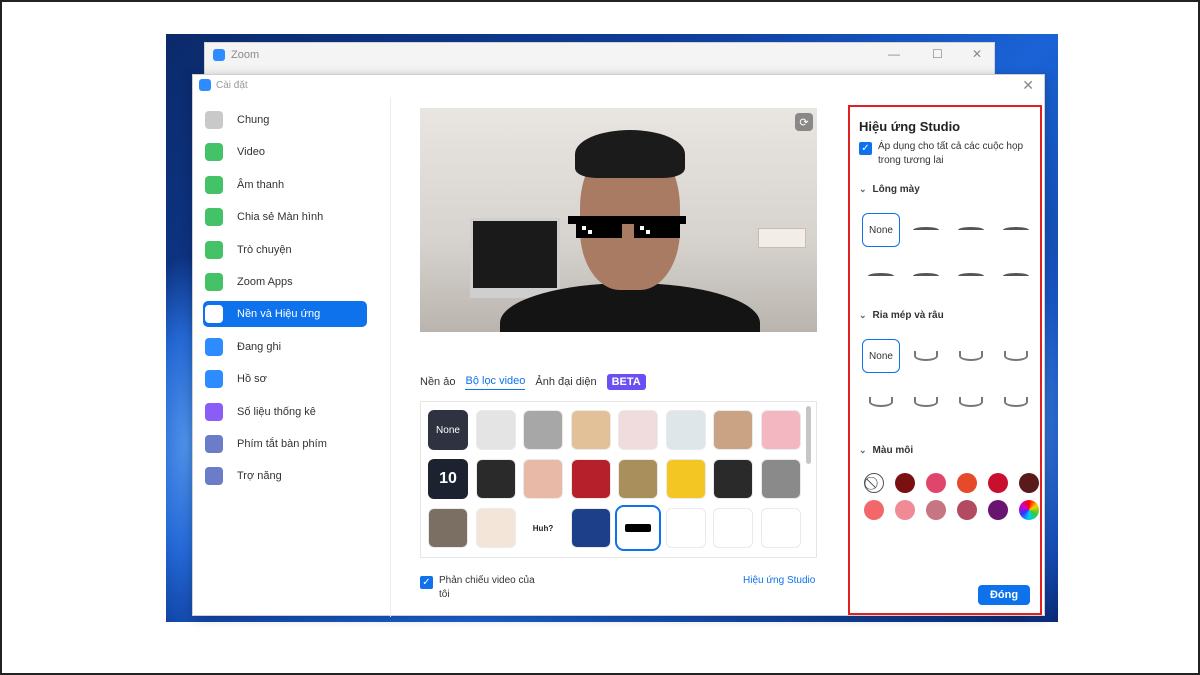  What do you see at coordinates (590, 528) in the screenshot?
I see `filter-fairy-lights` at bounding box center [590, 528].